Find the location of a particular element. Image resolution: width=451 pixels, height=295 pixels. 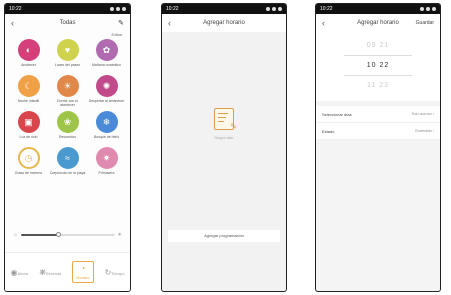

settings-value: Encendido is located at coordinates (423, 131).